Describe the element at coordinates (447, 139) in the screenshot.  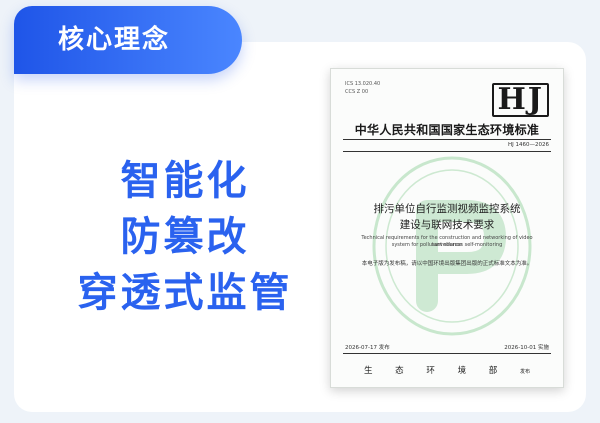
I see `header-rule` at that location.